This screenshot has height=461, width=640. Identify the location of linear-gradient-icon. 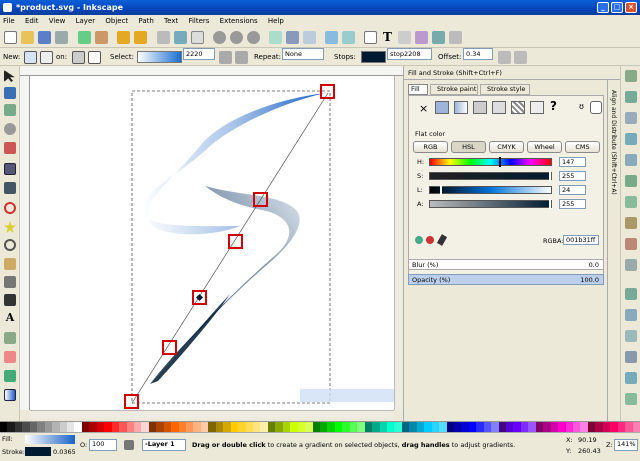
(30, 57).